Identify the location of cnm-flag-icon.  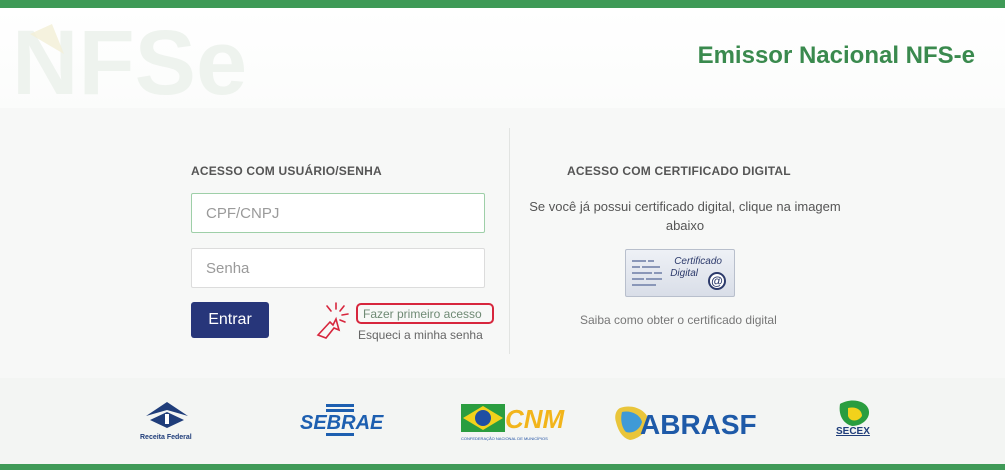
(483, 418).